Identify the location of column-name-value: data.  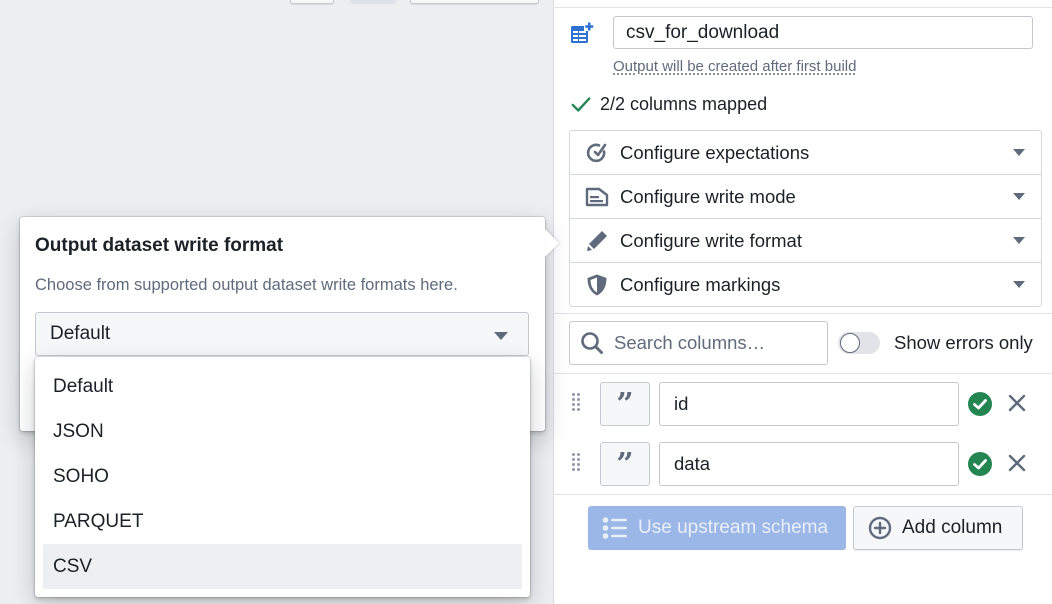
(692, 463).